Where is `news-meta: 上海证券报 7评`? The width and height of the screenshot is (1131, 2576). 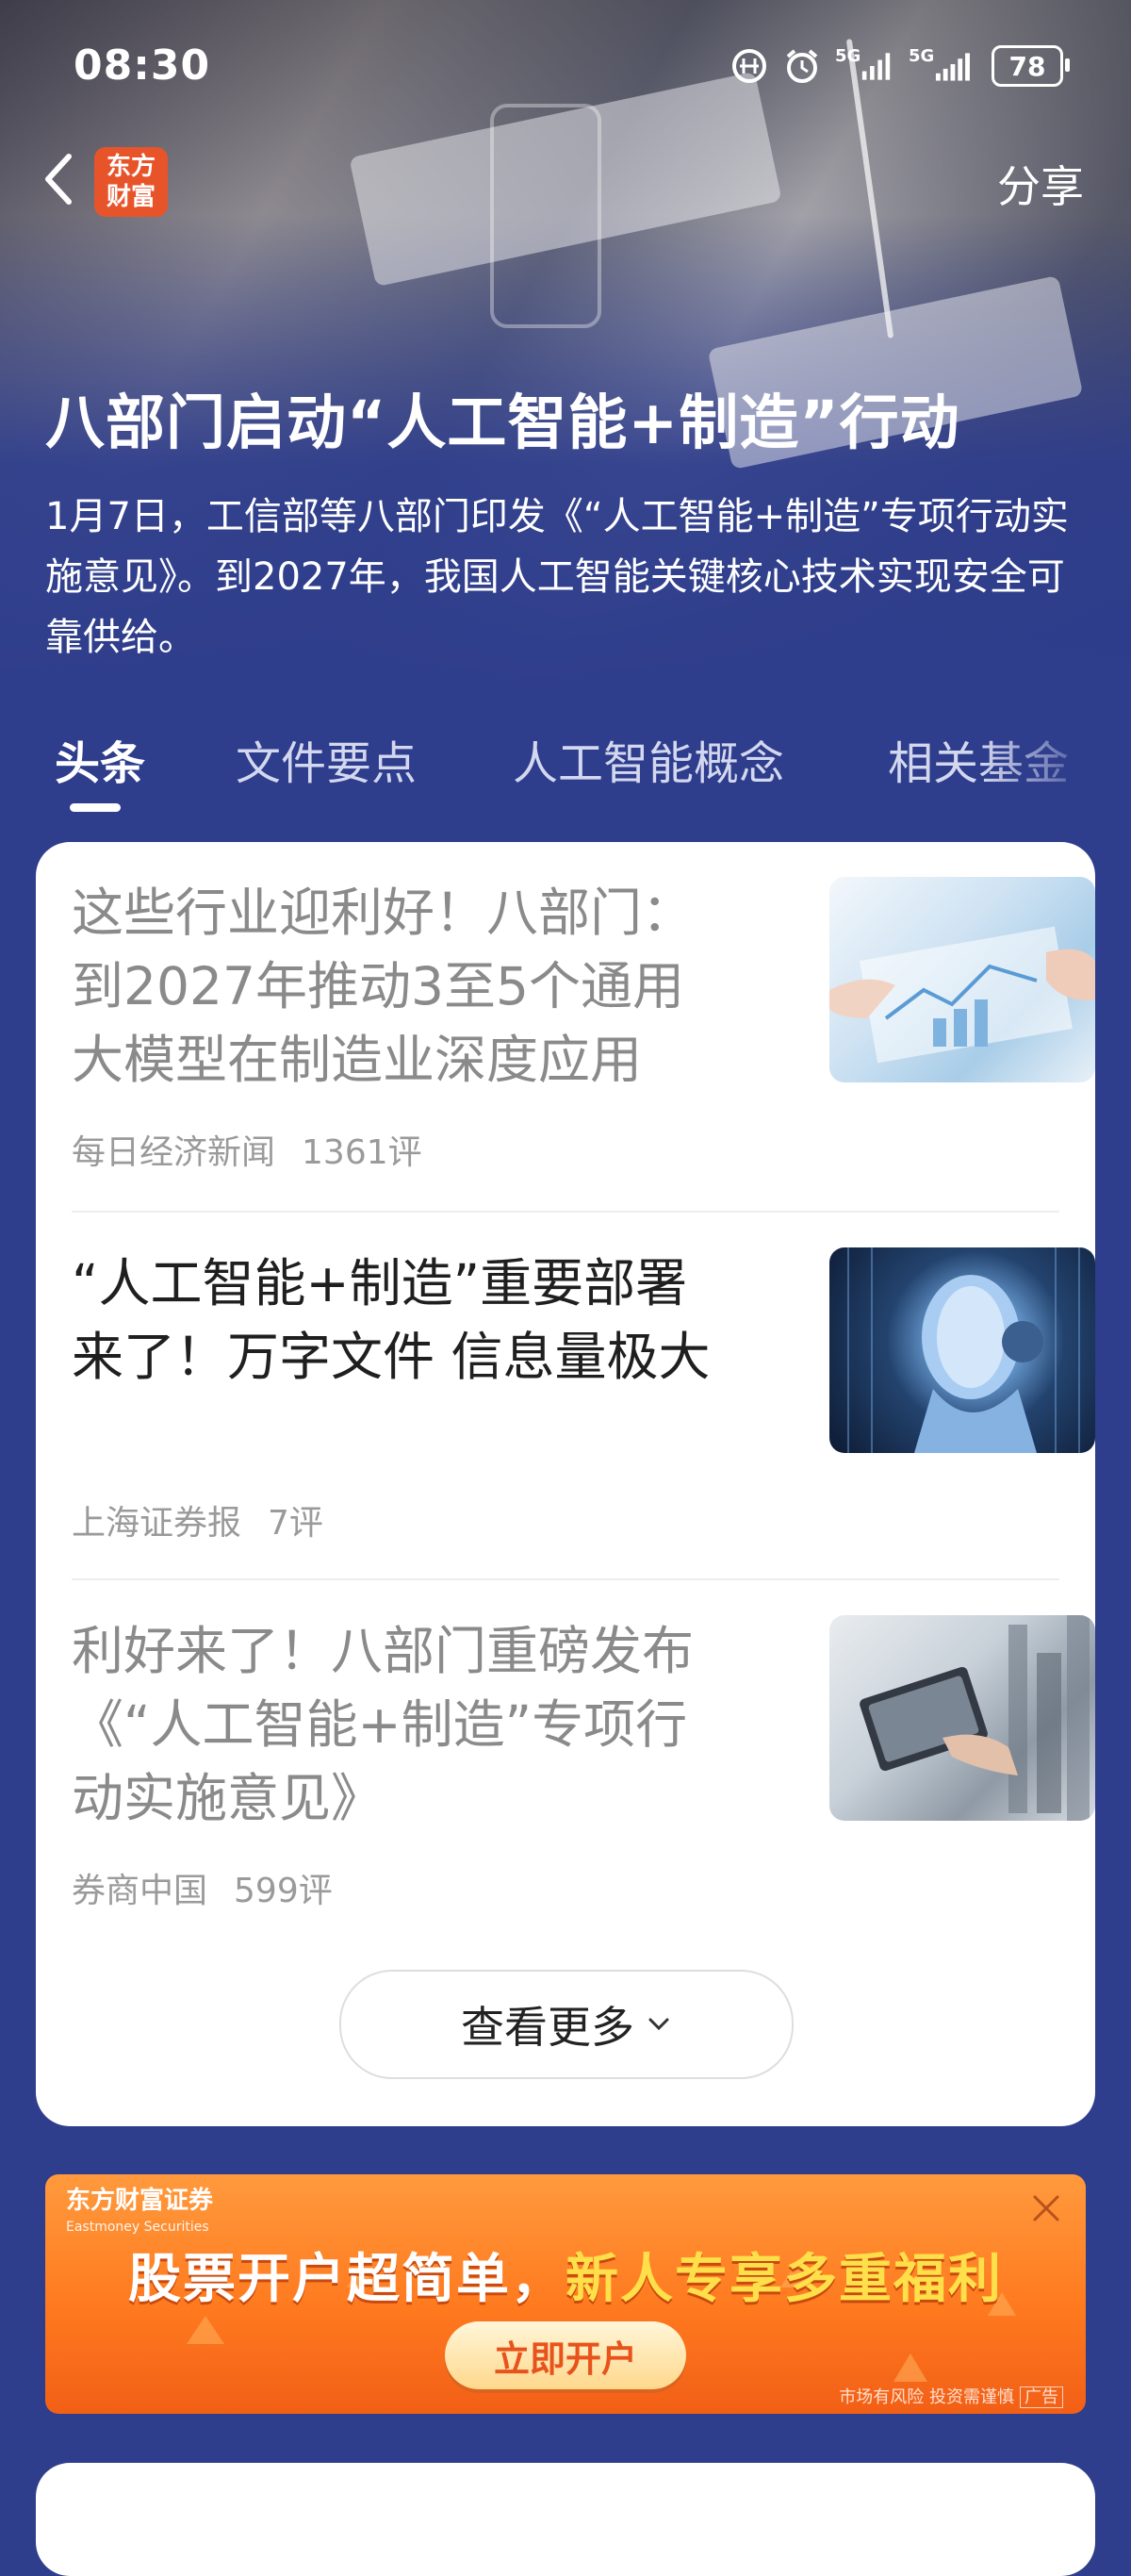
news-meta: 上海证券报 7评 is located at coordinates (197, 1519).